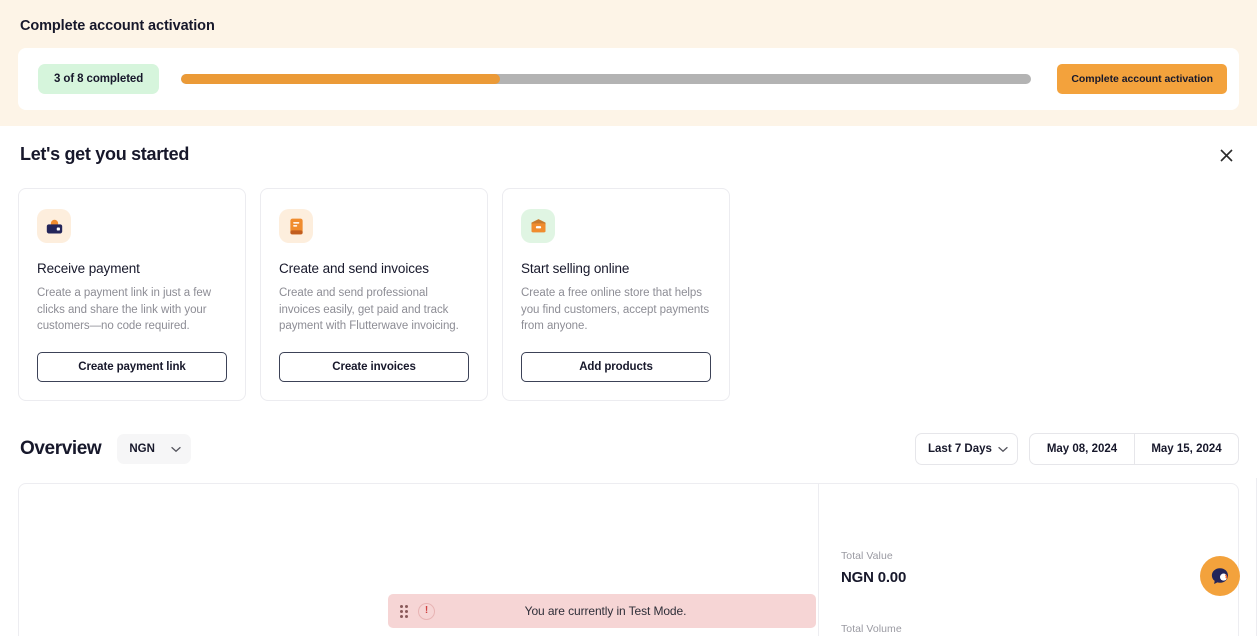 Image resolution: width=1257 pixels, height=636 pixels. What do you see at coordinates (296, 226) in the screenshot?
I see `invoice-document-icon` at bounding box center [296, 226].